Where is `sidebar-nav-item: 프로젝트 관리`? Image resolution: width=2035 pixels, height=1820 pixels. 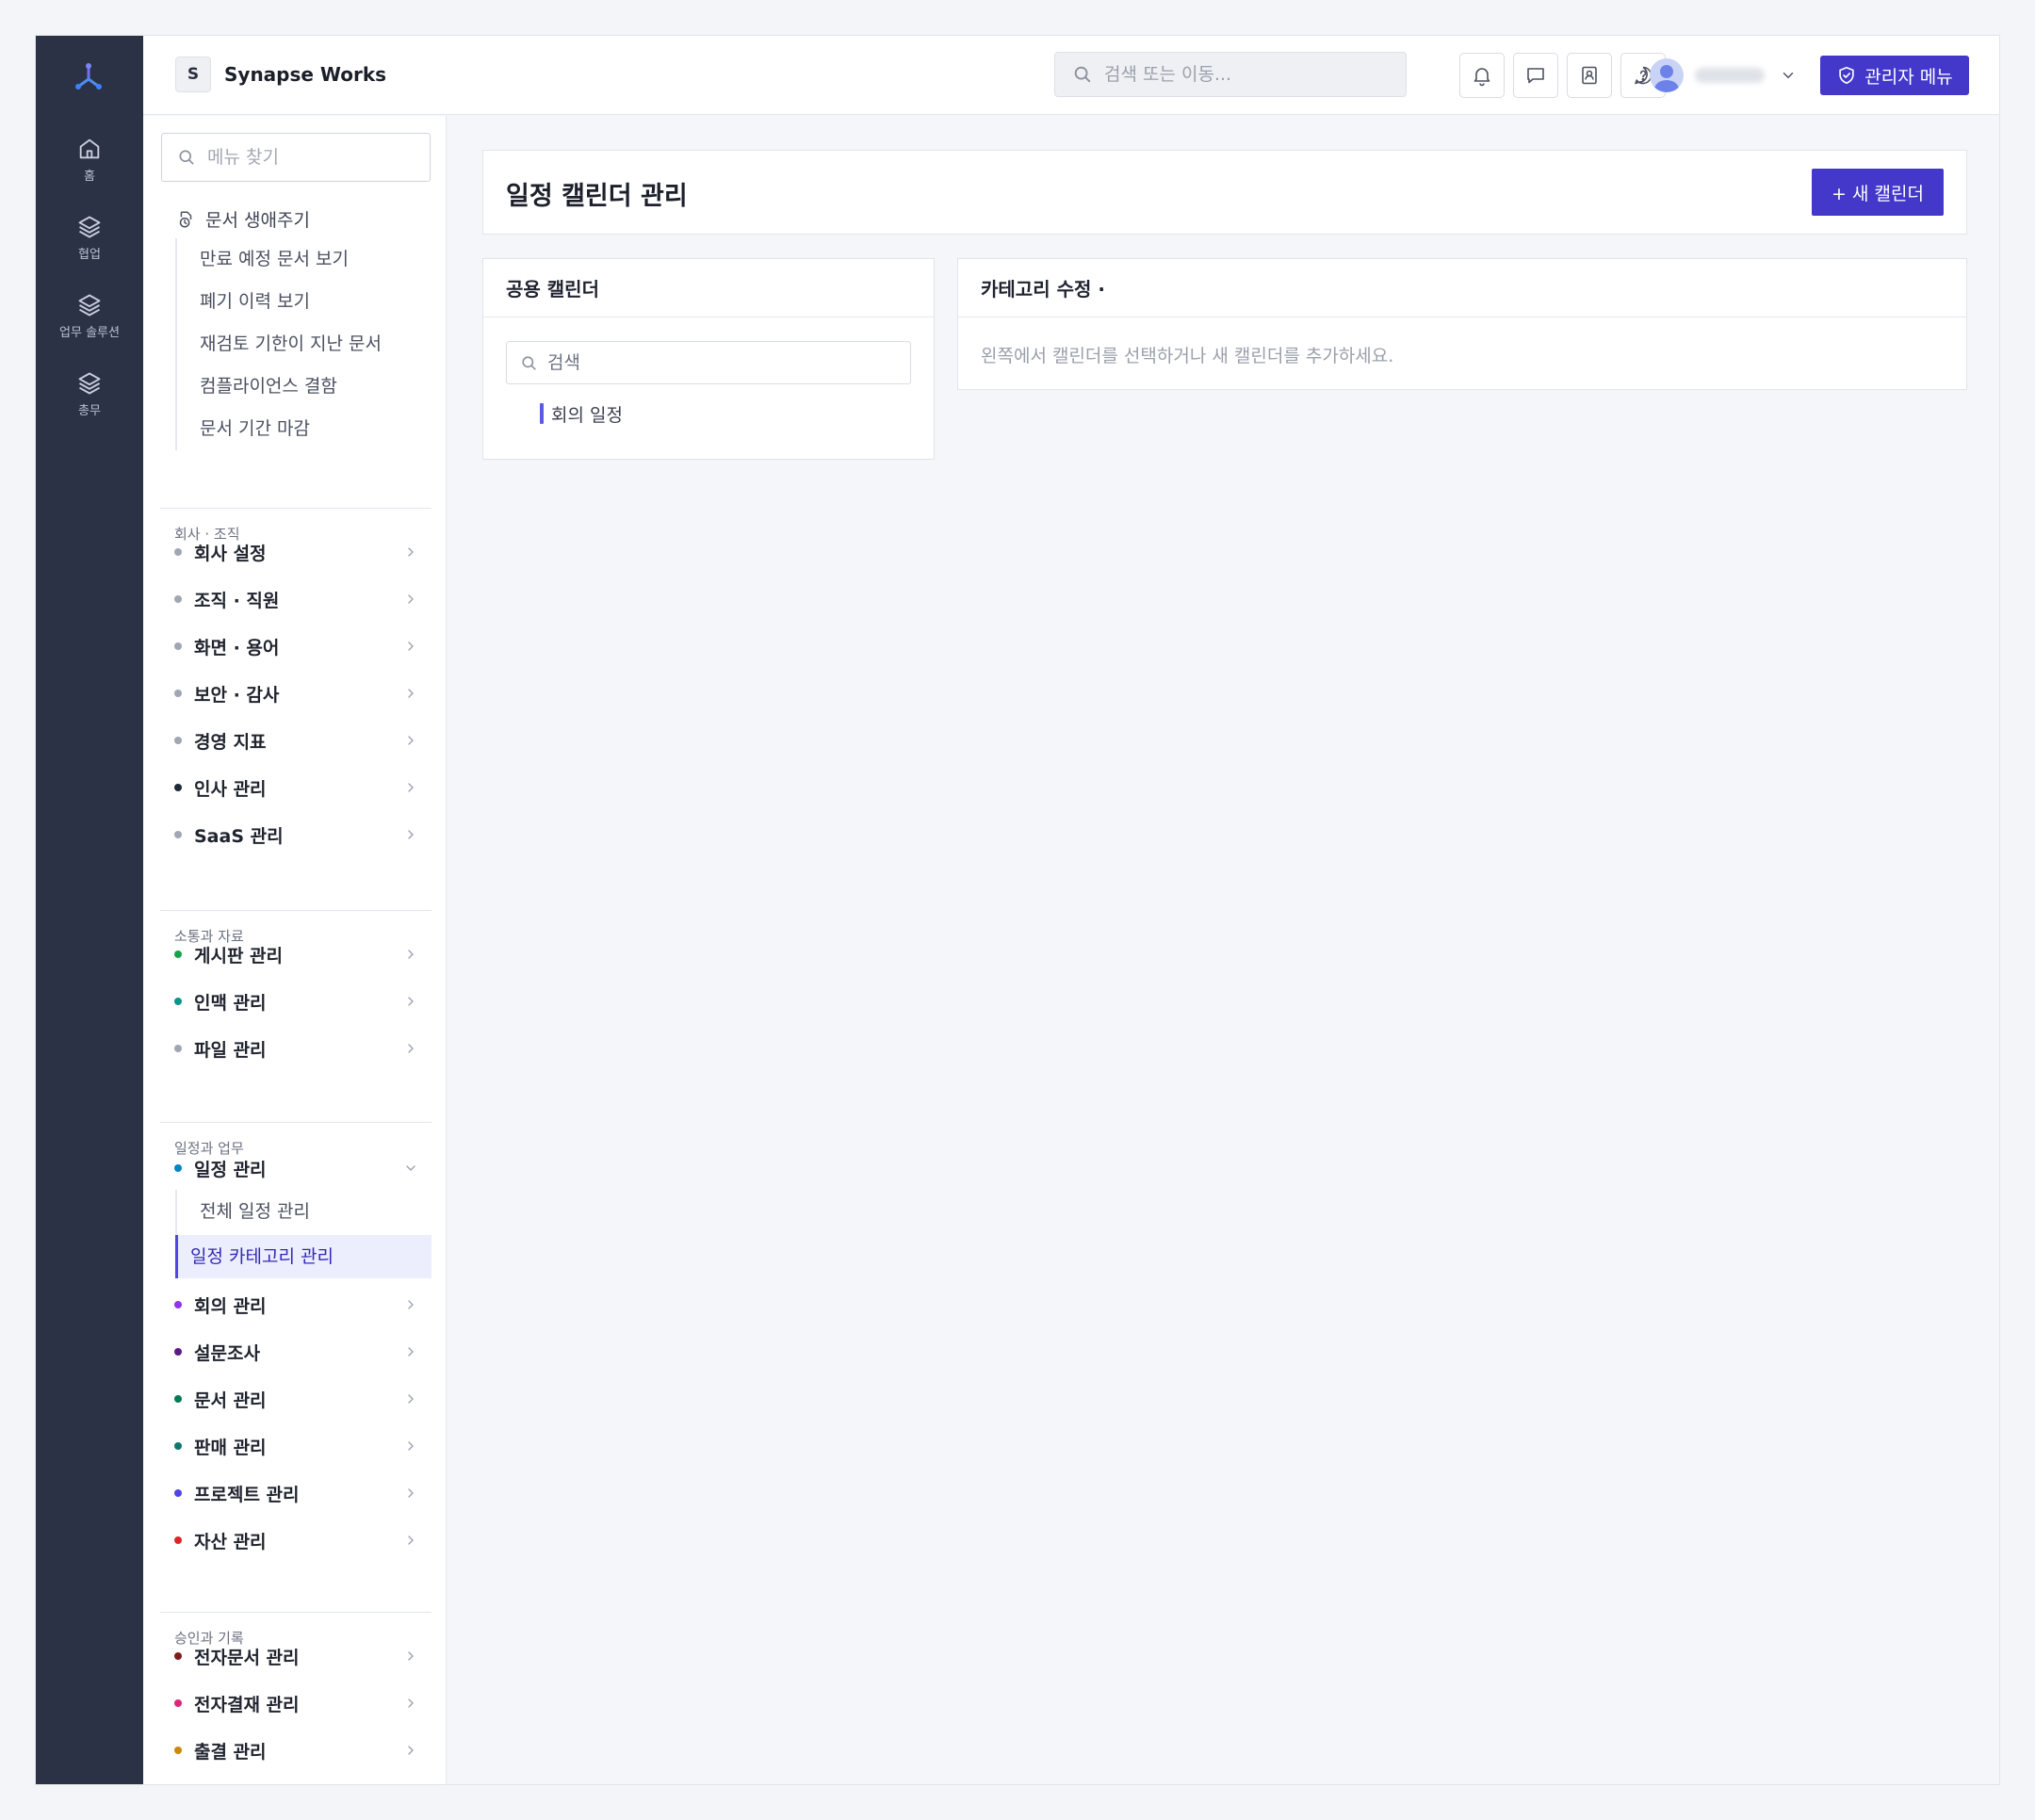
sidebar-nav-item: 프로젝트 관리 is located at coordinates (295, 1493).